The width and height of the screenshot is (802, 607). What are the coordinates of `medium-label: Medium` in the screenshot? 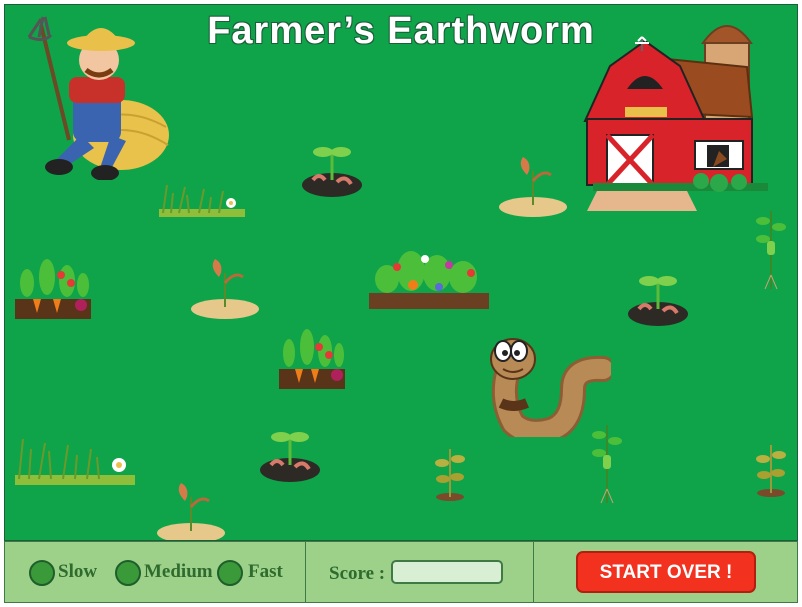 It's located at (178, 572).